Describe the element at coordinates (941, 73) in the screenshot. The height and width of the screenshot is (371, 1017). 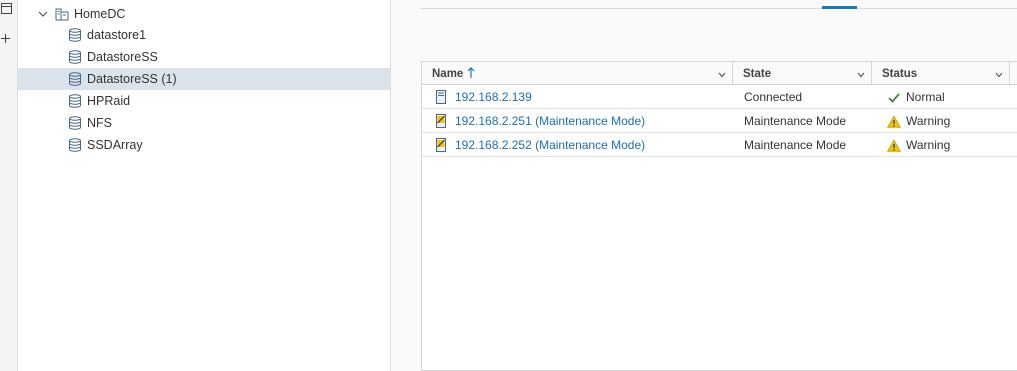
I see `column-header-status: Status` at that location.